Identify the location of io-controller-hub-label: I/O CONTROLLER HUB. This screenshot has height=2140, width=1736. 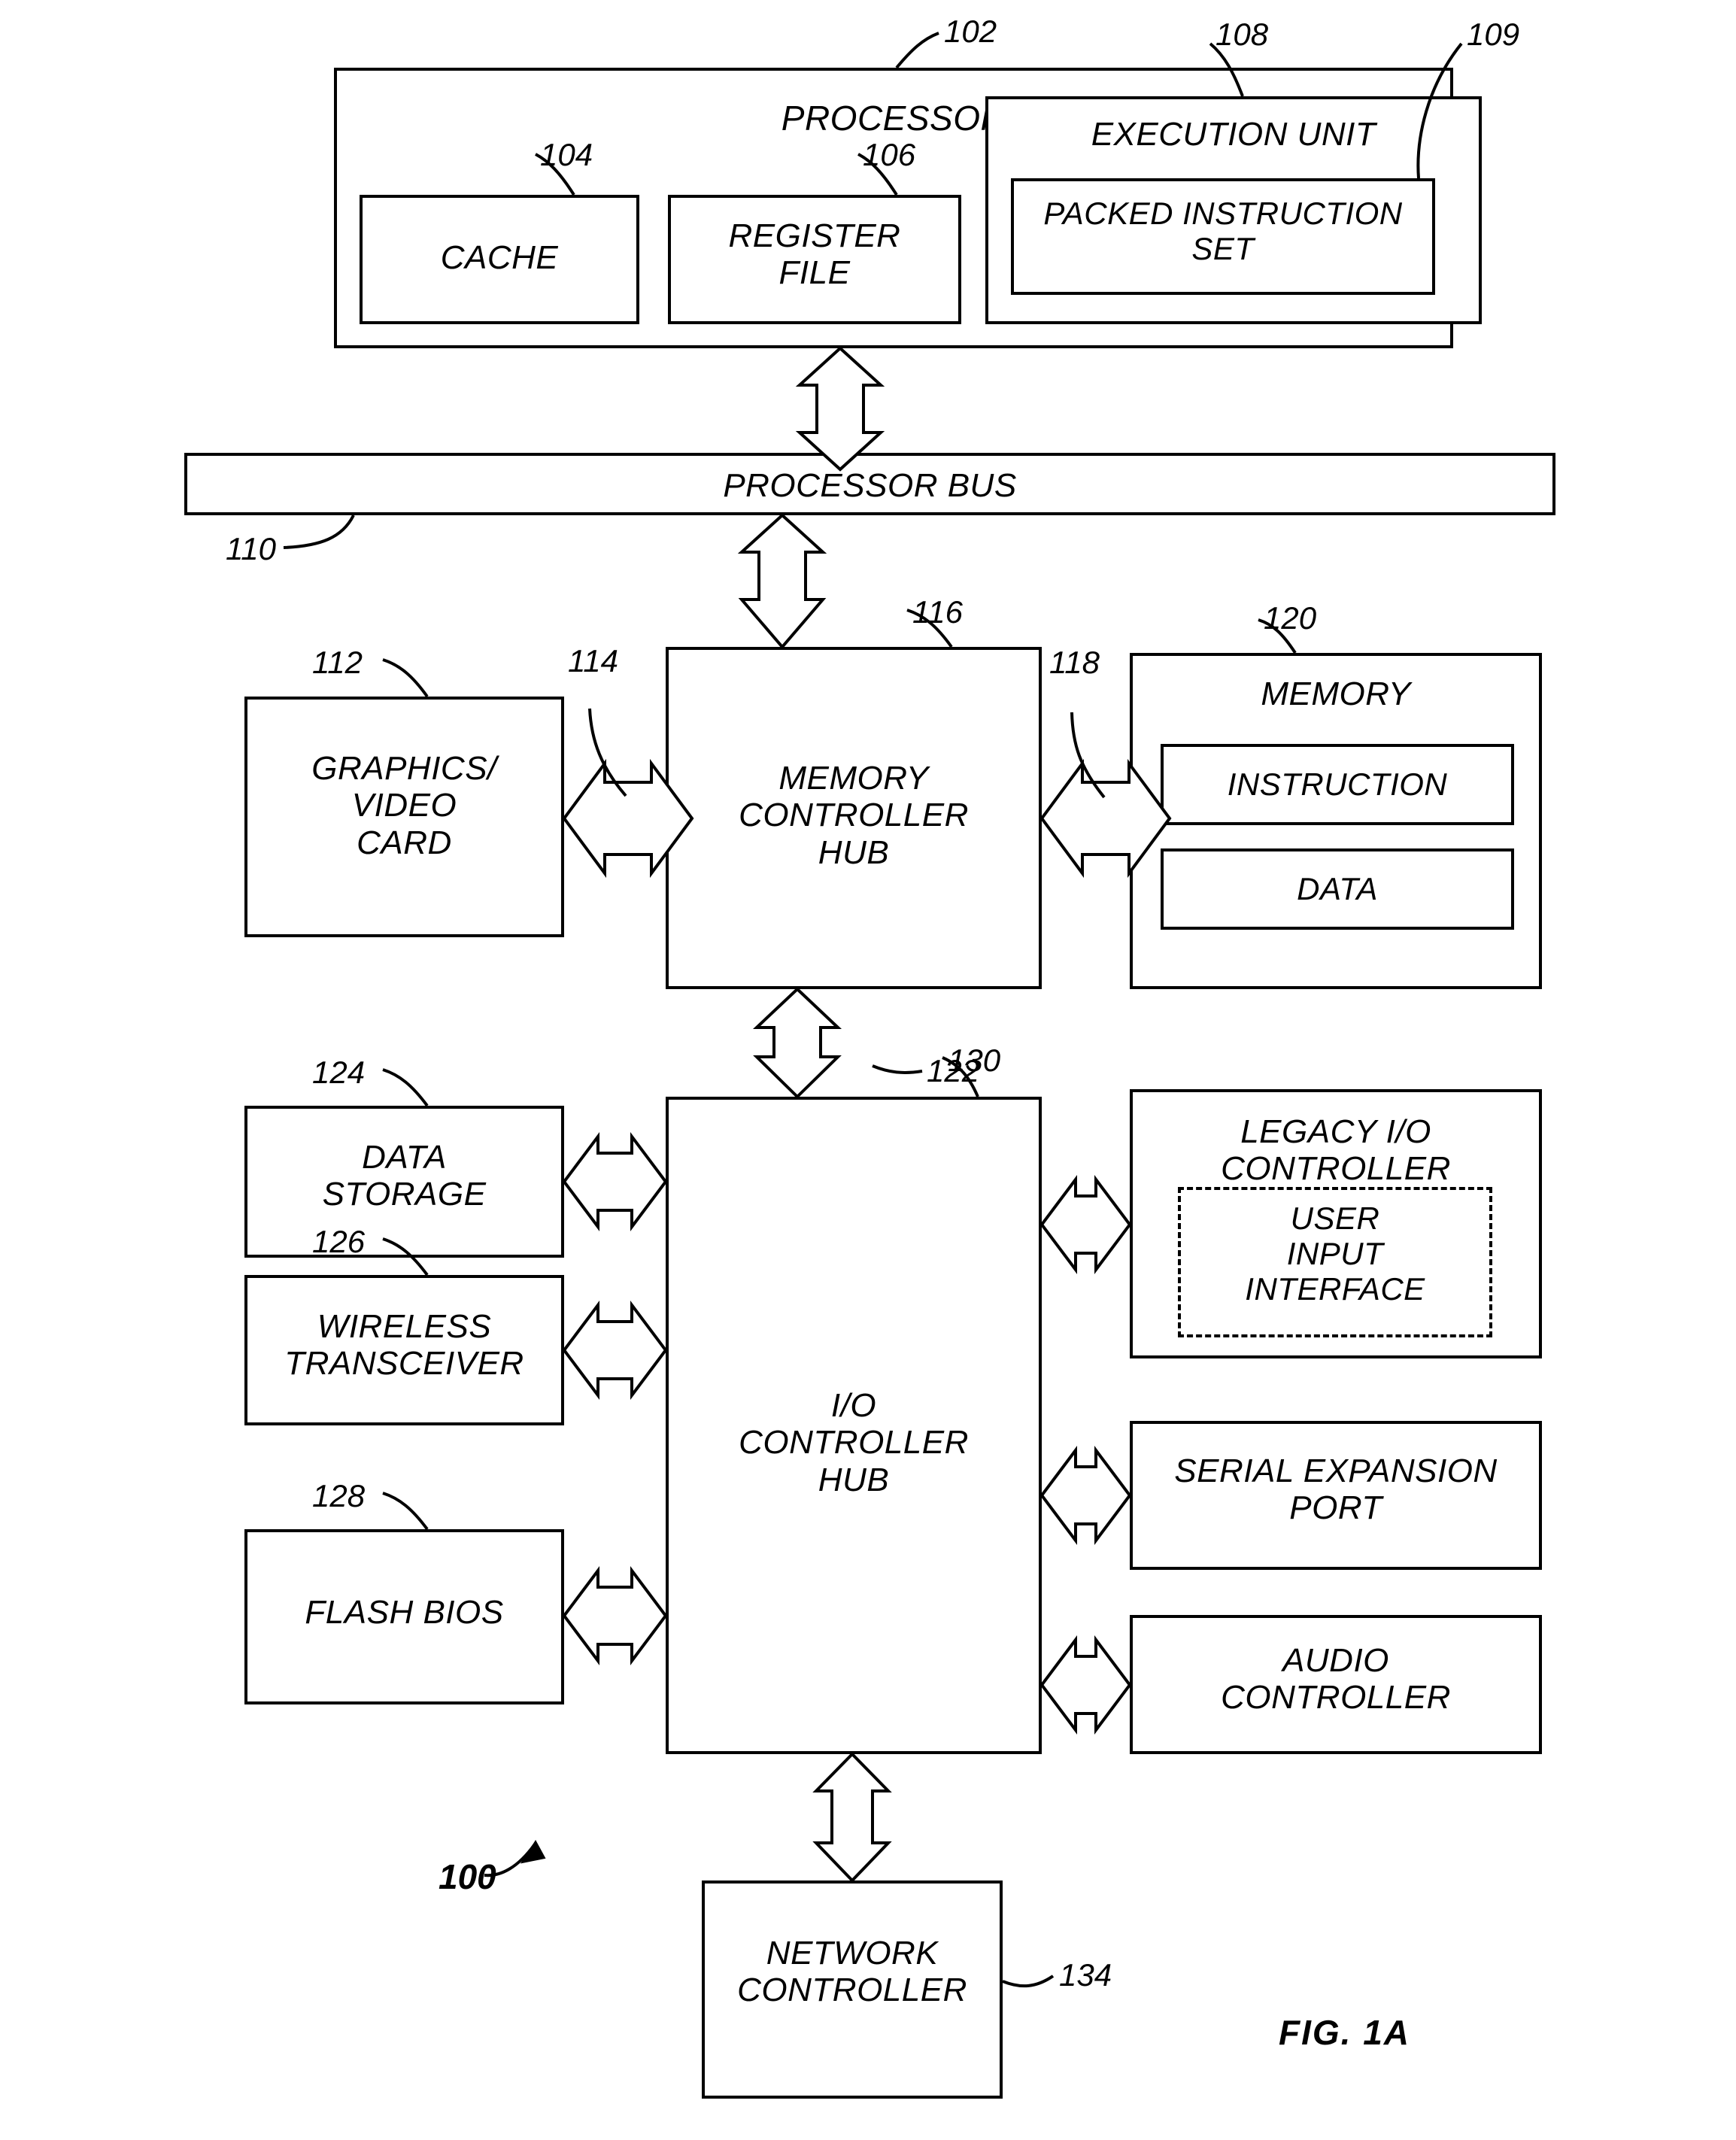
(854, 1442).